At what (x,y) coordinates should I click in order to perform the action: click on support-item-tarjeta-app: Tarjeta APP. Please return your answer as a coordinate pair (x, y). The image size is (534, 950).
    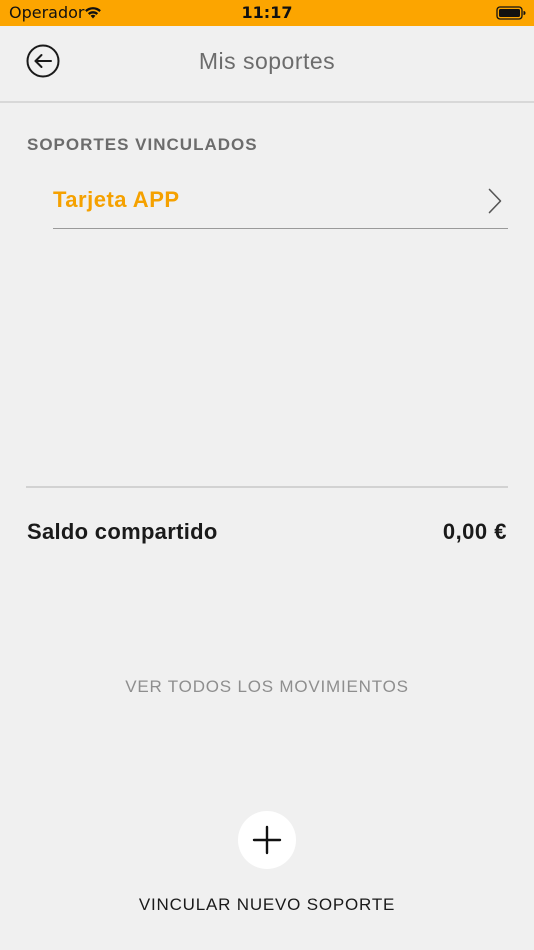
    Looking at the image, I should click on (280, 203).